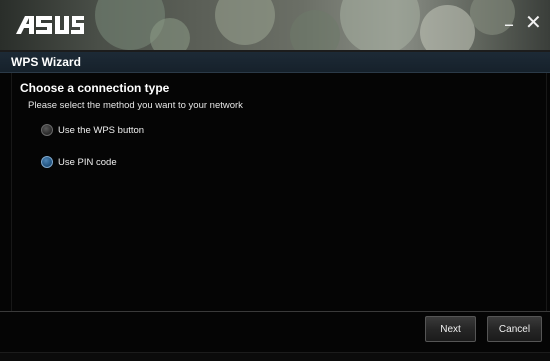  Describe the element at coordinates (450, 329) in the screenshot. I see `next-button: Next` at that location.